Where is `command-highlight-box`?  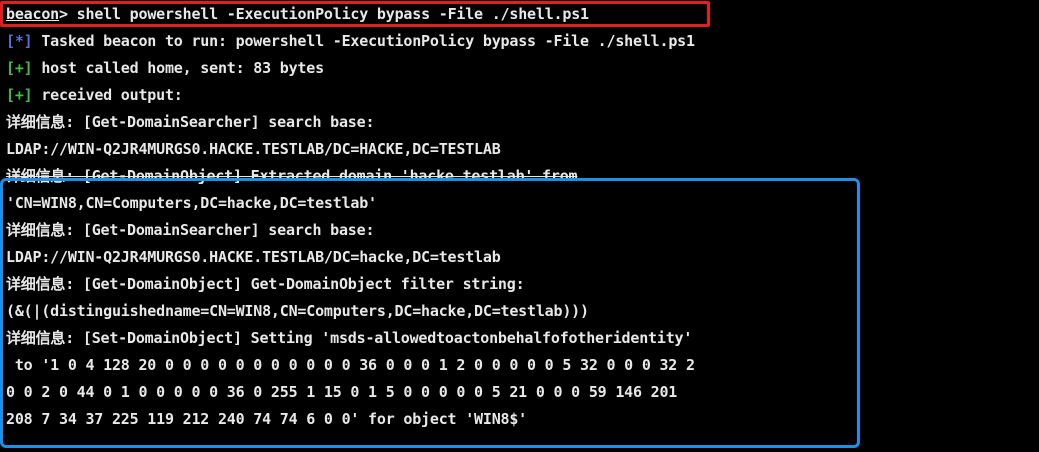 command-highlight-box is located at coordinates (355, 14).